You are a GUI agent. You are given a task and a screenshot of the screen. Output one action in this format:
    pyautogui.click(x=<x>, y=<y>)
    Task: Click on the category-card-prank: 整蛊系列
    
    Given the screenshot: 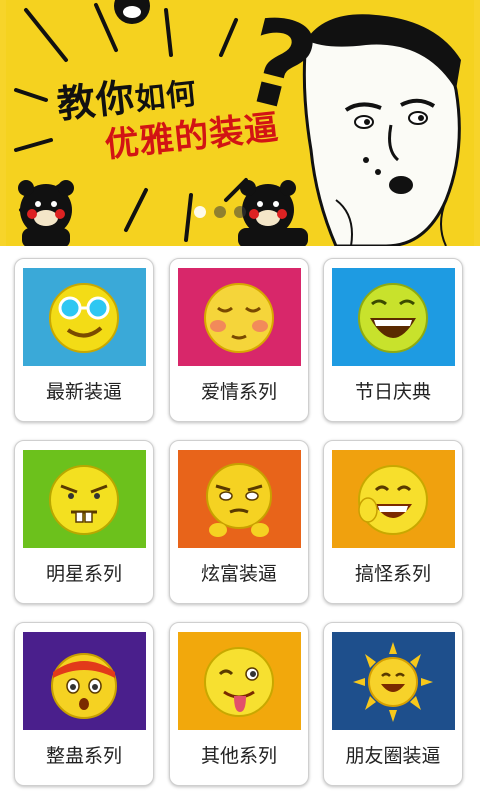 What is the action you would take?
    pyautogui.click(x=84, y=704)
    